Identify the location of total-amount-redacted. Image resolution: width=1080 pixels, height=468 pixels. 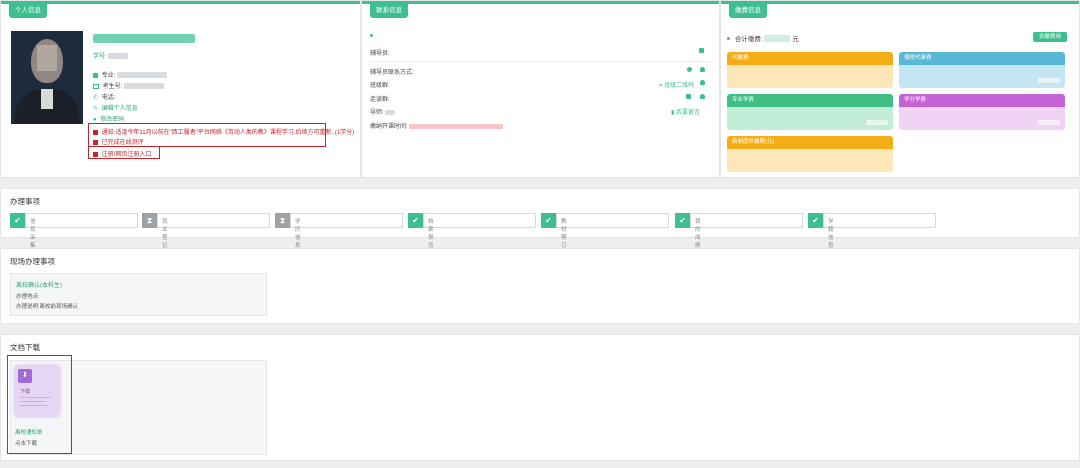
(777, 38).